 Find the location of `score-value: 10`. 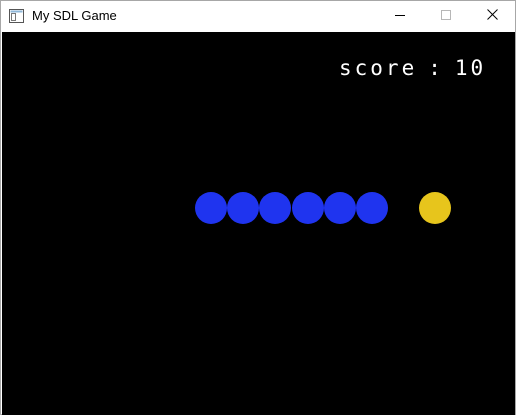

score-value: 10 is located at coordinates (470, 68).